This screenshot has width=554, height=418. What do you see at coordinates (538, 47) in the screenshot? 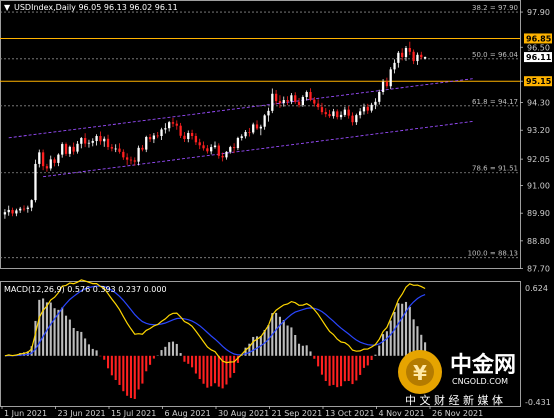
I see `y-tick-label: 96.50` at bounding box center [538, 47].